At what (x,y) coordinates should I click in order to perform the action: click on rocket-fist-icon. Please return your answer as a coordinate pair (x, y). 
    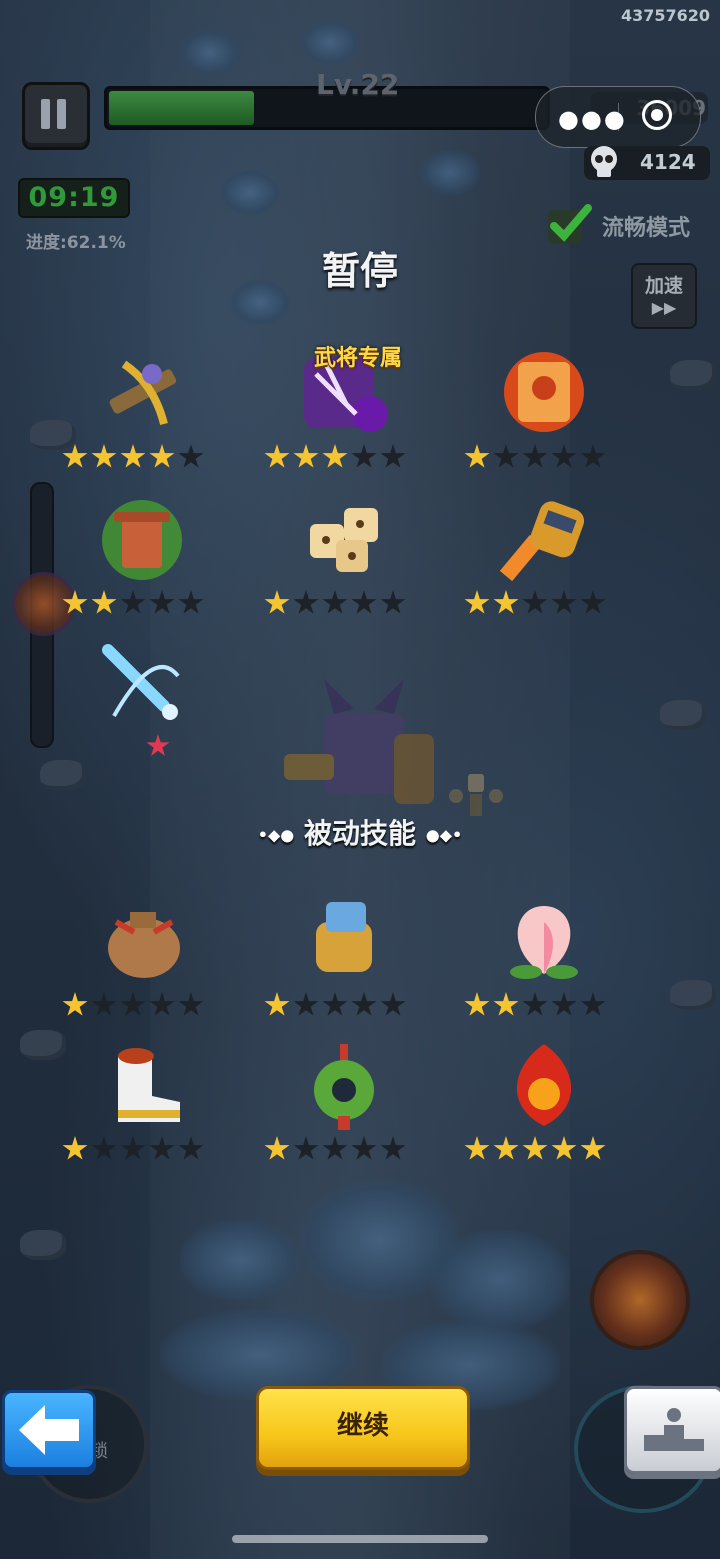
    Looking at the image, I should click on (544, 538).